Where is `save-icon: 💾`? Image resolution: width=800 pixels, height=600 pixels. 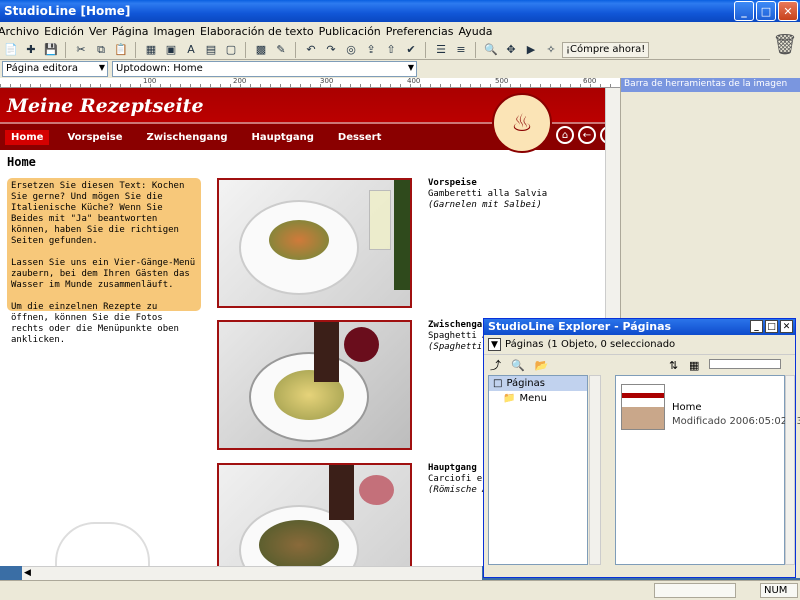
save-icon: 💾 is located at coordinates (51, 50).